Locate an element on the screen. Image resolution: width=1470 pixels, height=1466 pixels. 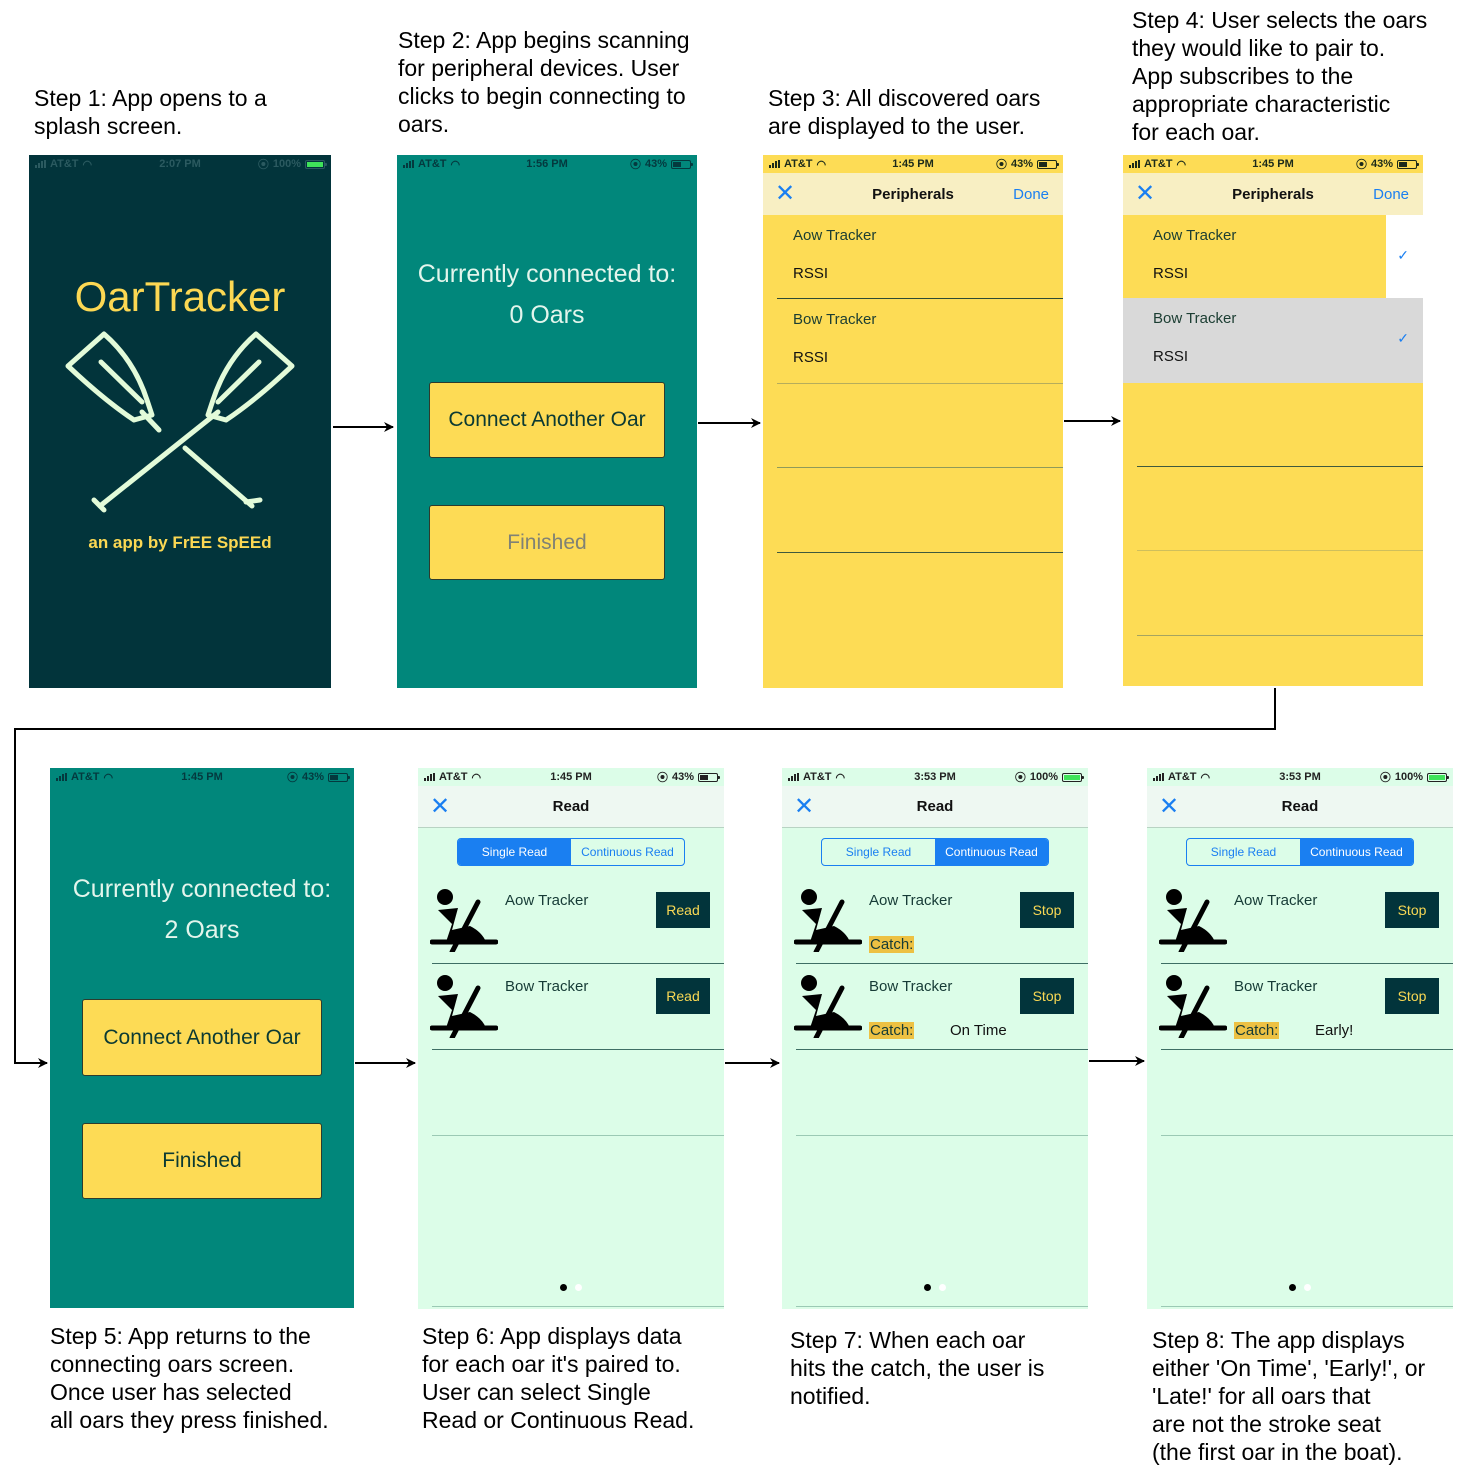
oar-row: Aow Tracker Stop Catch: is located at coordinates (935, 921).